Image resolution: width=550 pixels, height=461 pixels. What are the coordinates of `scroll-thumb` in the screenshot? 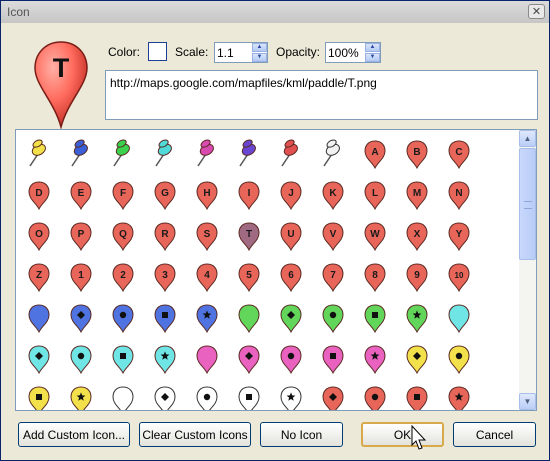 It's located at (527, 204).